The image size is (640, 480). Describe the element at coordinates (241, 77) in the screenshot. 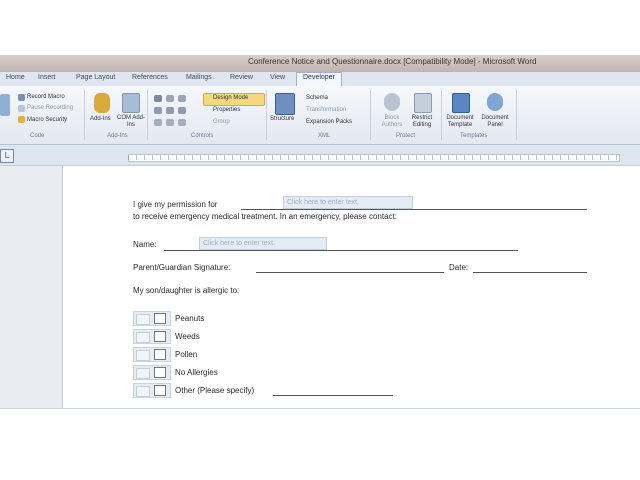

I see `tab-review: Review` at that location.